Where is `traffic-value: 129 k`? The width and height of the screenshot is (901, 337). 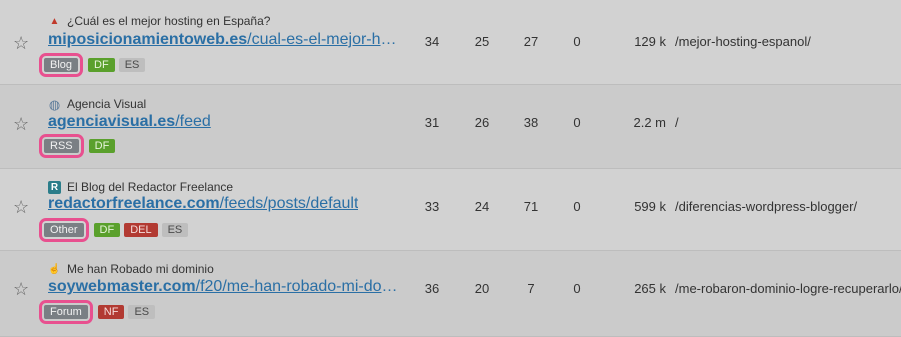 traffic-value: 129 k is located at coordinates (650, 41).